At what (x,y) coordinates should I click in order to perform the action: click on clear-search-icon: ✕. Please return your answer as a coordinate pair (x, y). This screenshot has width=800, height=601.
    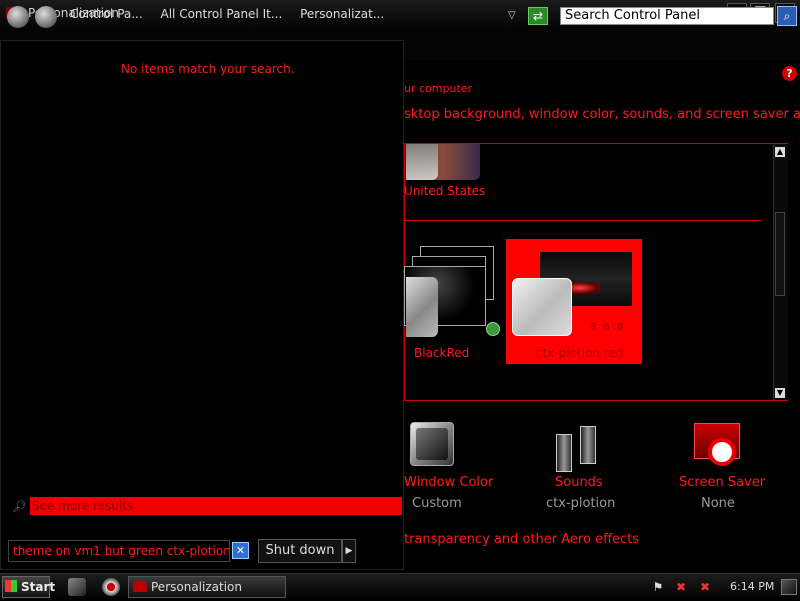
    Looking at the image, I should click on (240, 550).